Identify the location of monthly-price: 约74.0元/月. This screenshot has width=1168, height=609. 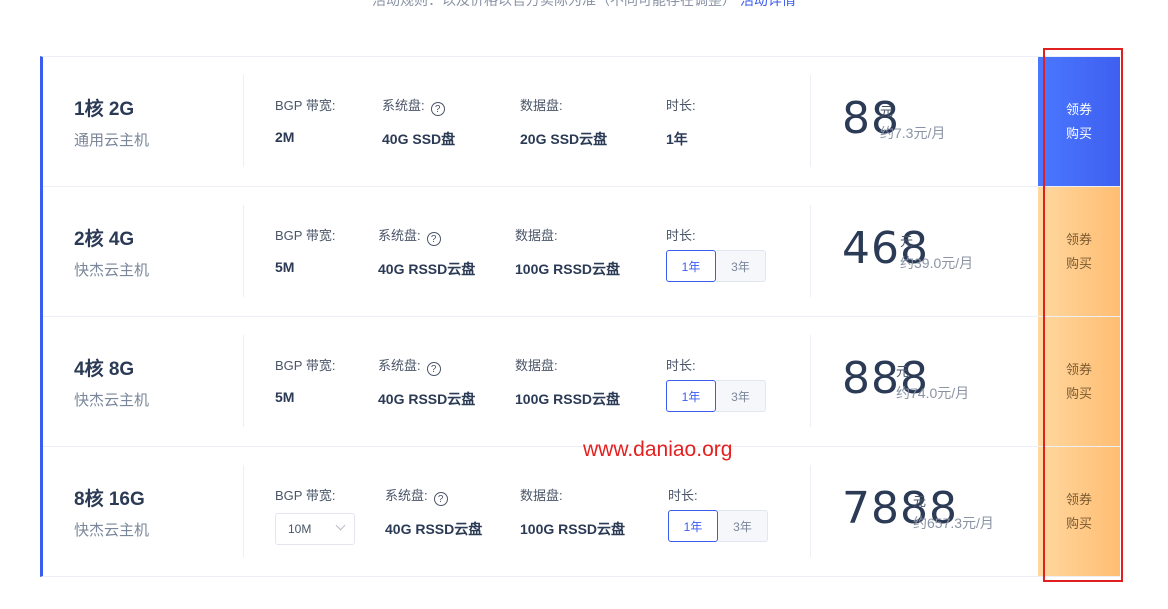
(933, 393).